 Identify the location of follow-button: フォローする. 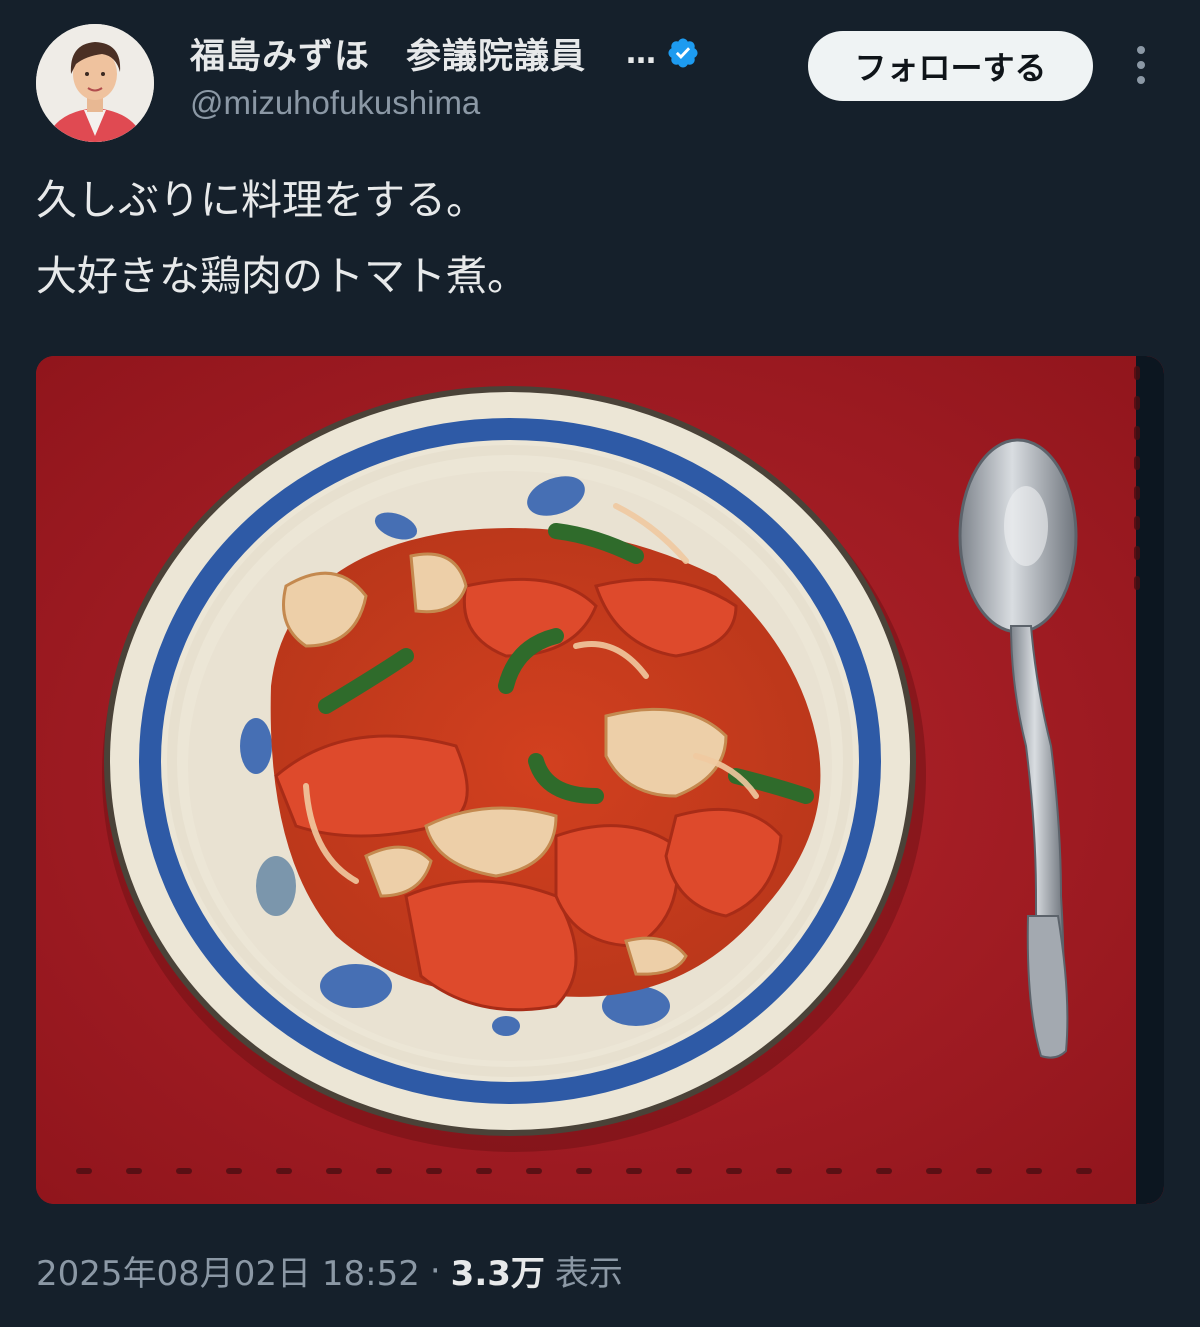
(950, 66).